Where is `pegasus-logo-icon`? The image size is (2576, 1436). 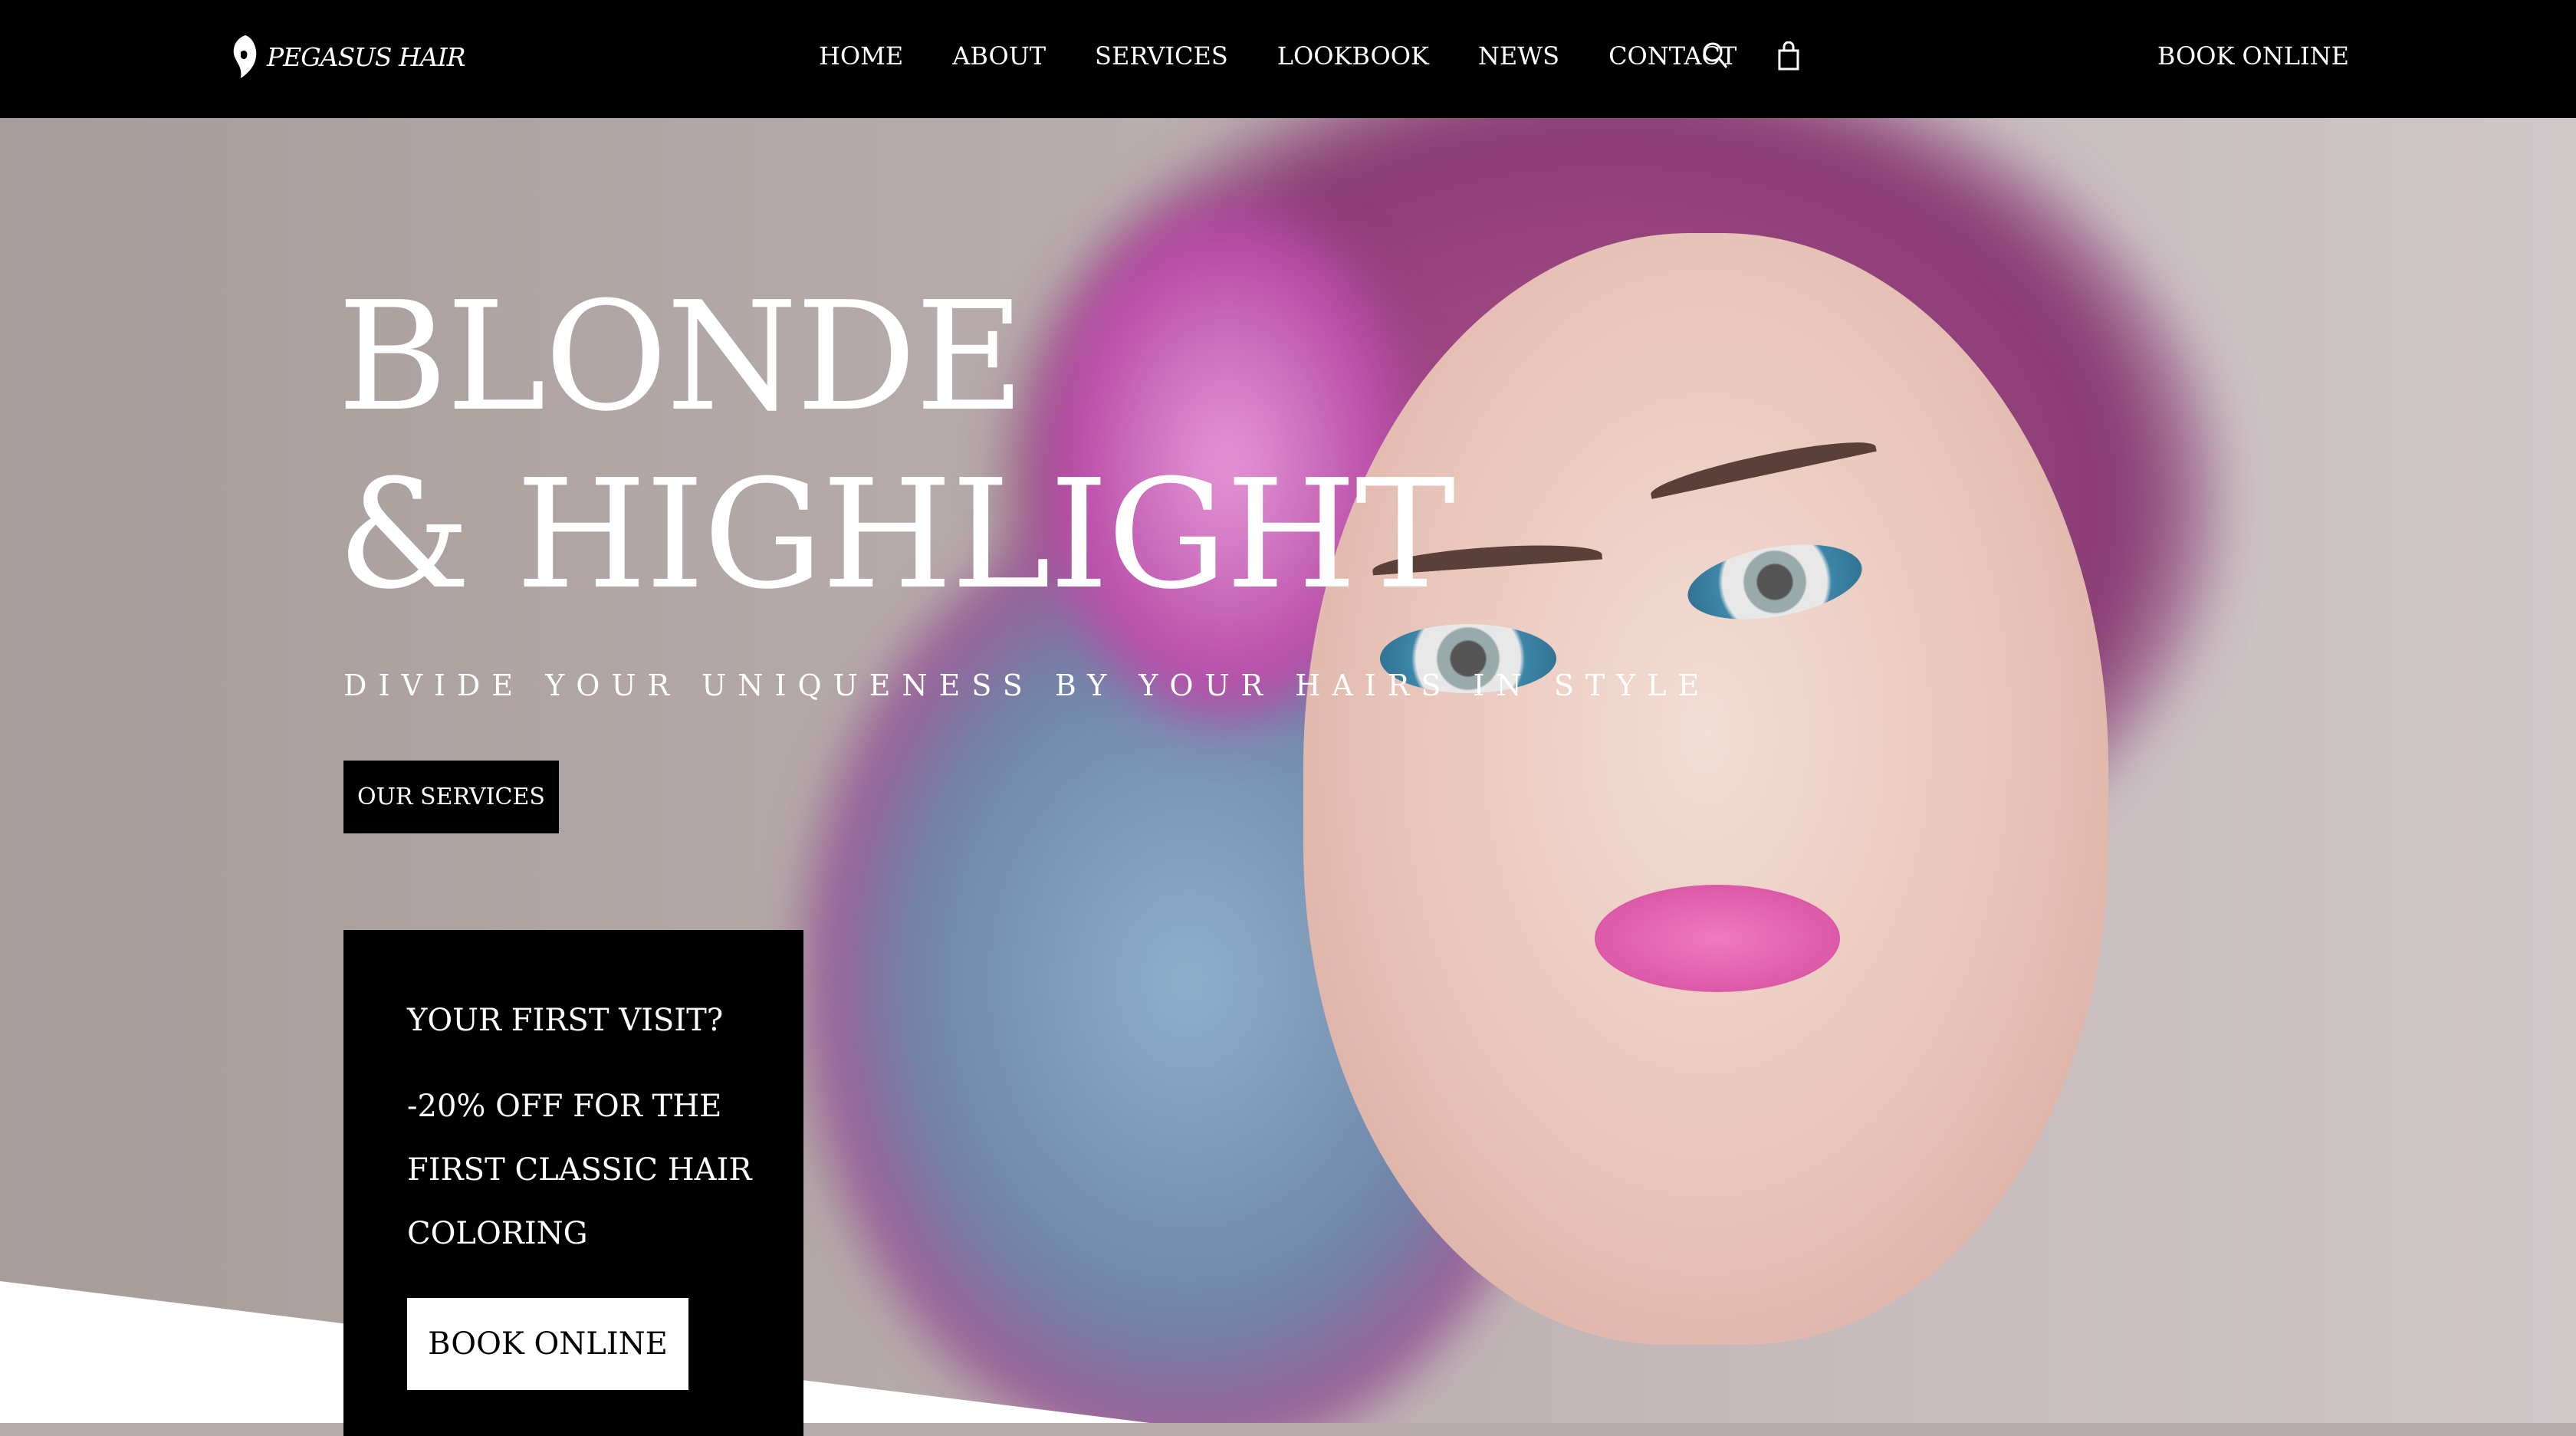
pegasus-logo-icon is located at coordinates (245, 57).